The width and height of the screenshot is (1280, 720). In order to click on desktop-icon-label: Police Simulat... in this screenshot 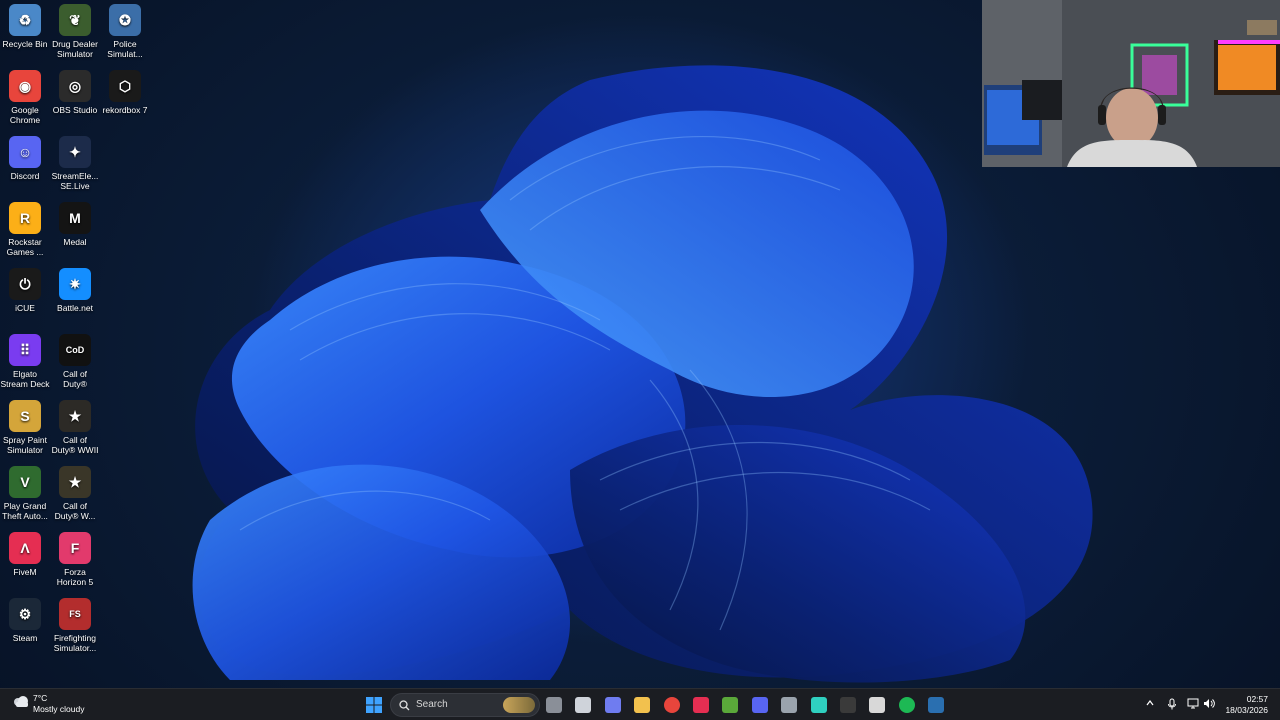, I will do `click(125, 49)`.